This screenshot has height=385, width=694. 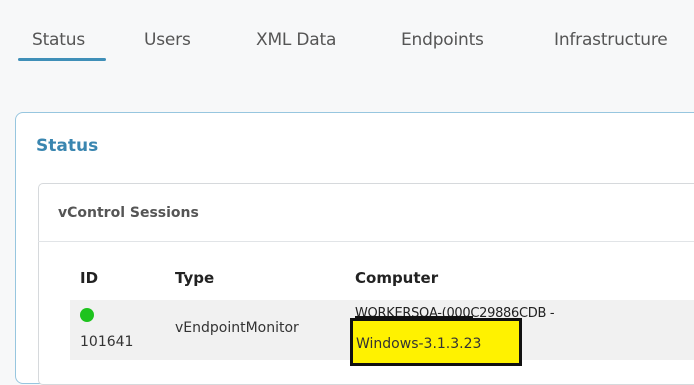 I want to click on computer-name-line2: Windows-3.1.3.23, so click(x=419, y=344).